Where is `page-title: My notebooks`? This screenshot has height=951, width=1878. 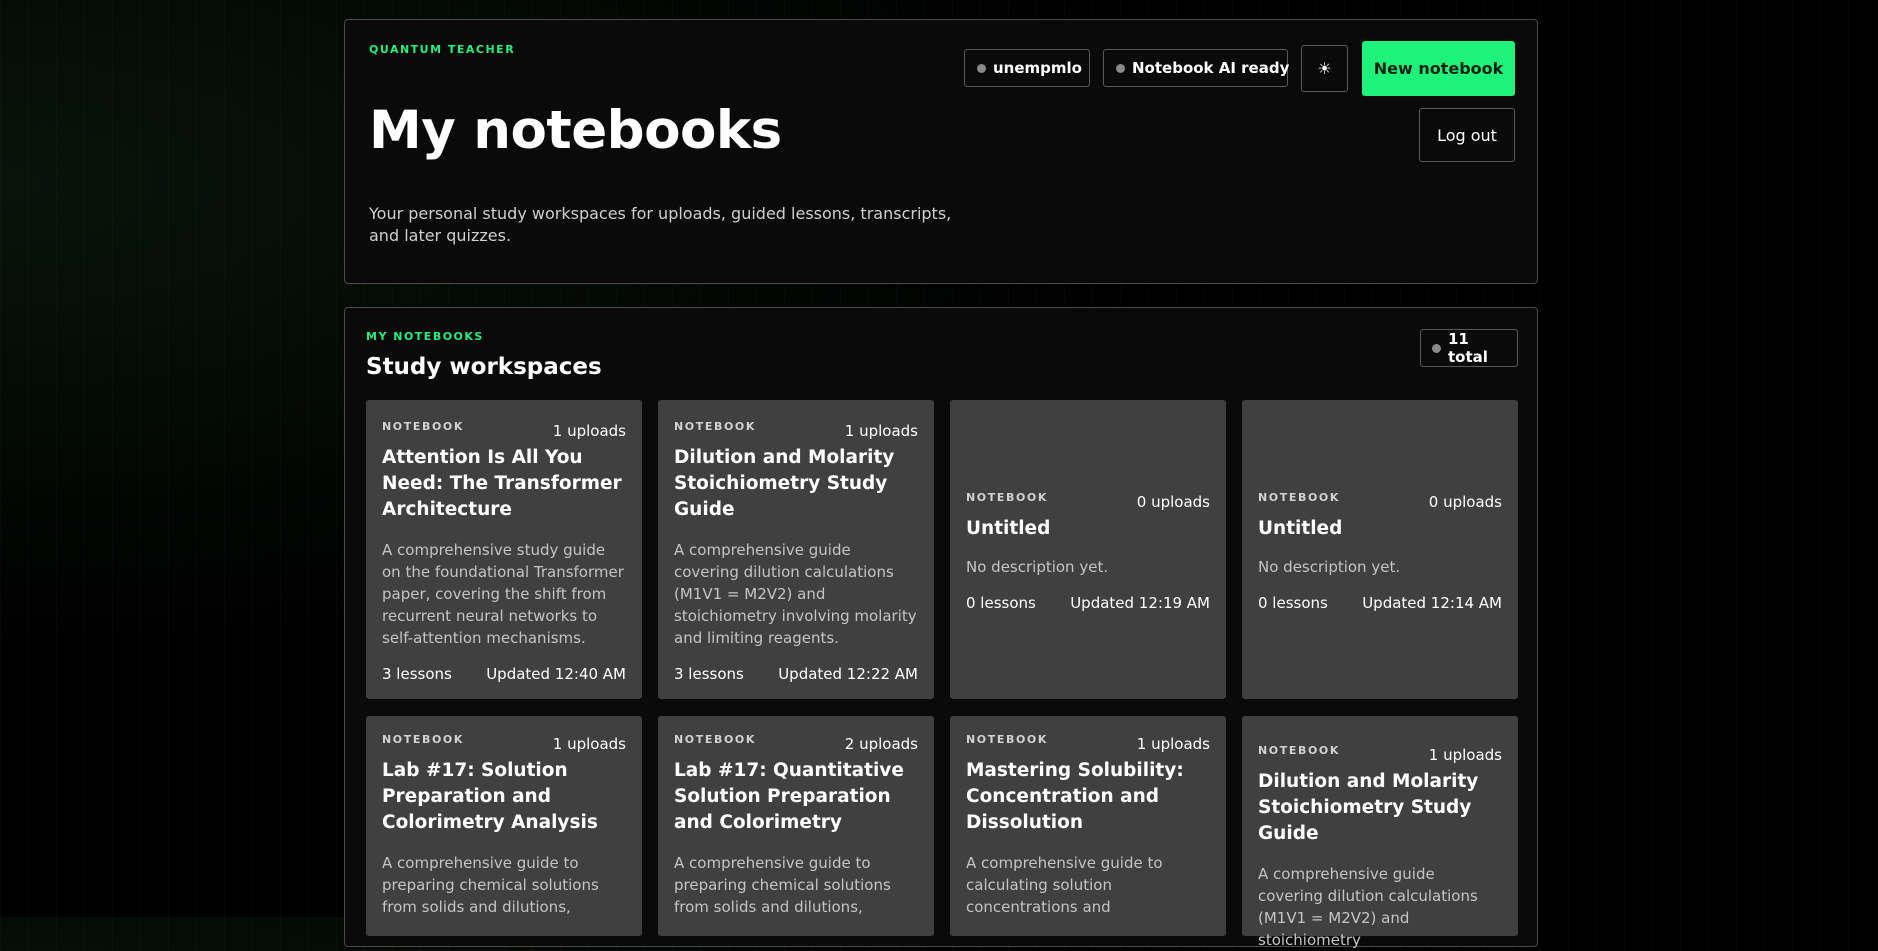
page-title: My notebooks is located at coordinates (575, 130).